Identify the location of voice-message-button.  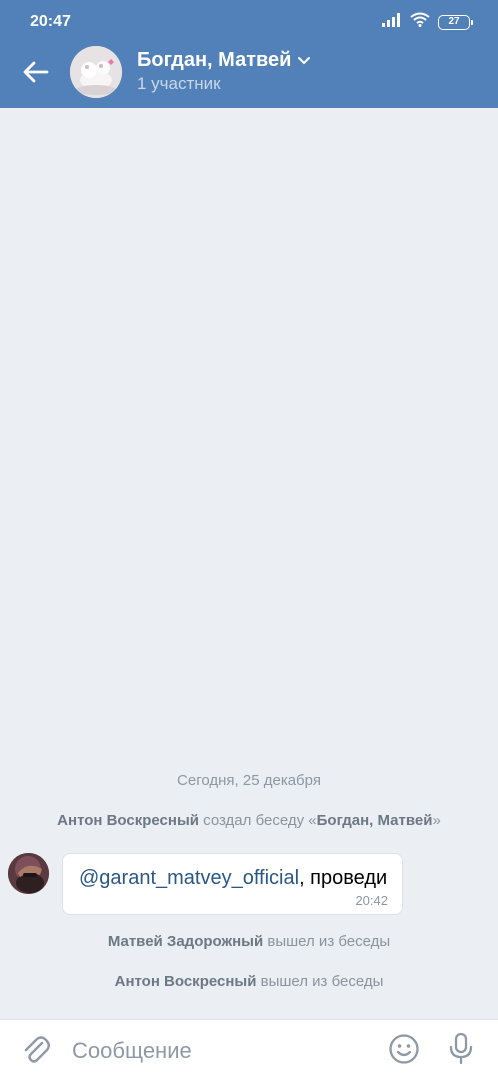
(461, 1051).